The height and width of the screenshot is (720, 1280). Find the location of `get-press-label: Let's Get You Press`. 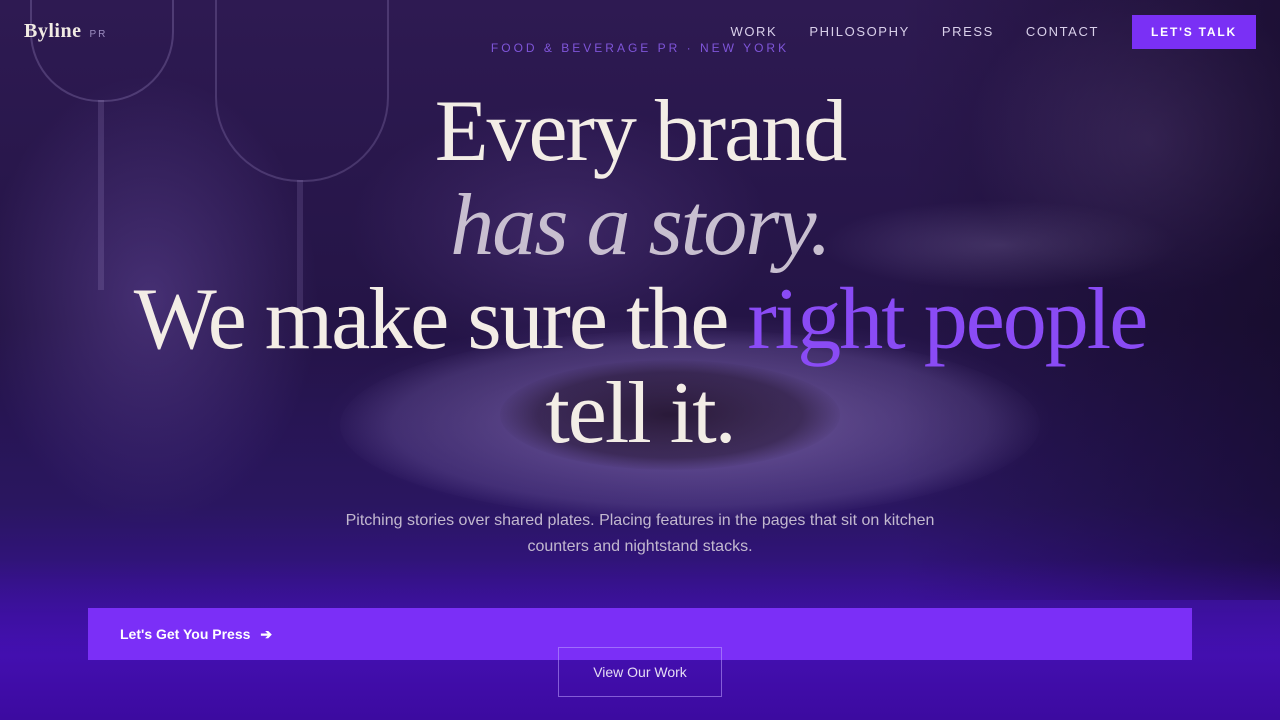

get-press-label: Let's Get You Press is located at coordinates (185, 634).